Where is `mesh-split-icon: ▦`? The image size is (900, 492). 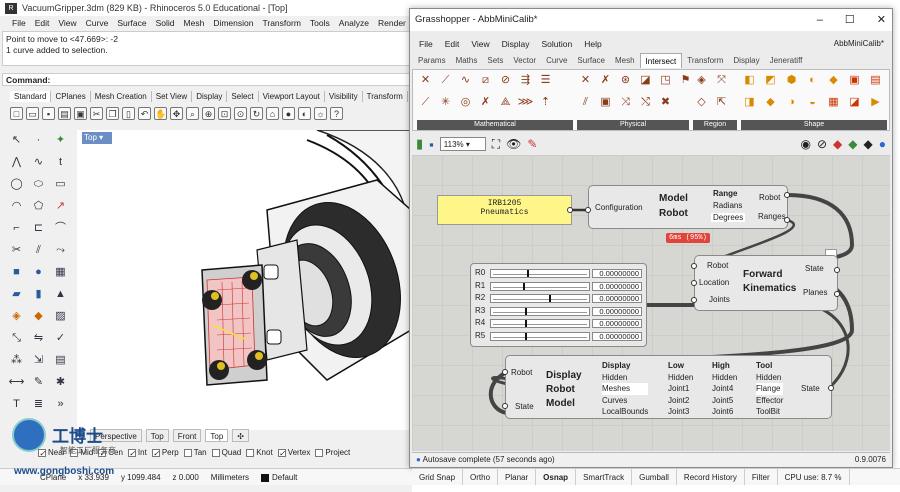
mesh-split-icon: ▦ is located at coordinates (833, 102).